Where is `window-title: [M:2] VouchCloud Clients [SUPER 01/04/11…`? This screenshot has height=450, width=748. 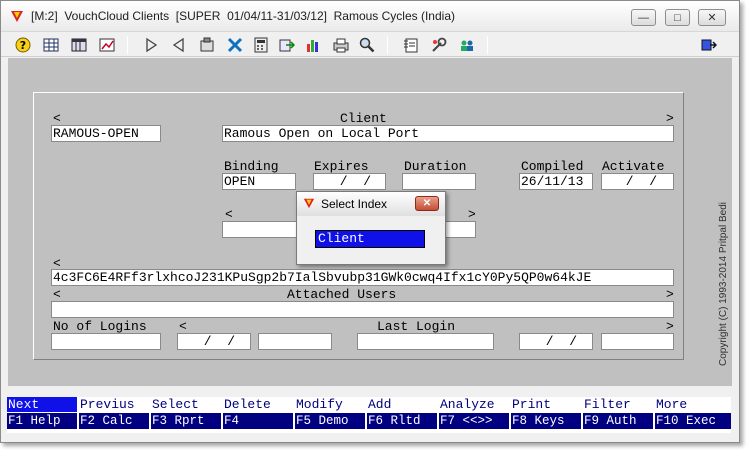 window-title: [M:2] VouchCloud Clients [SUPER 01/04/11… is located at coordinates (243, 16).